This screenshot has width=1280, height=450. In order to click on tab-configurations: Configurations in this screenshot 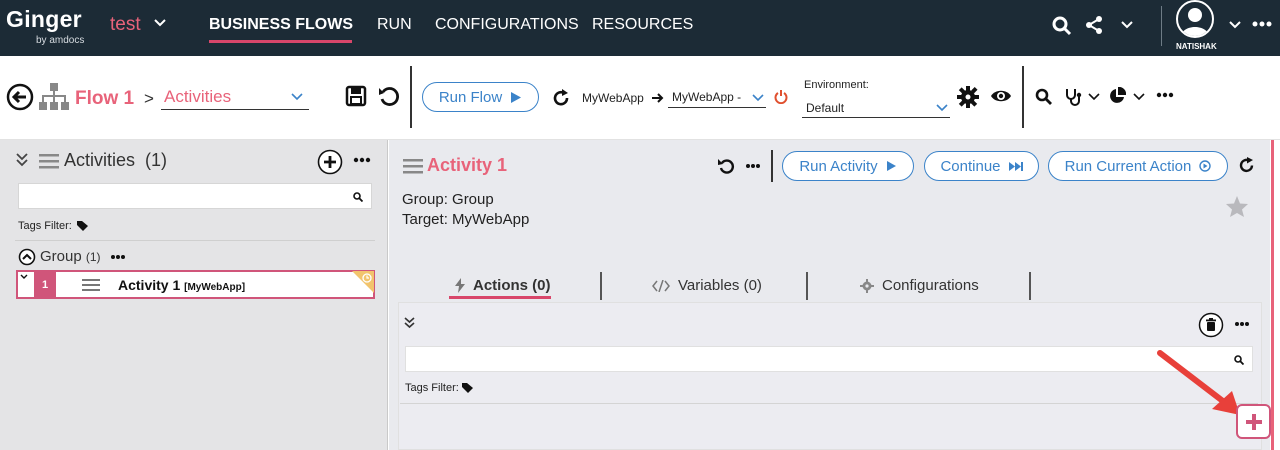, I will do `click(919, 285)`.